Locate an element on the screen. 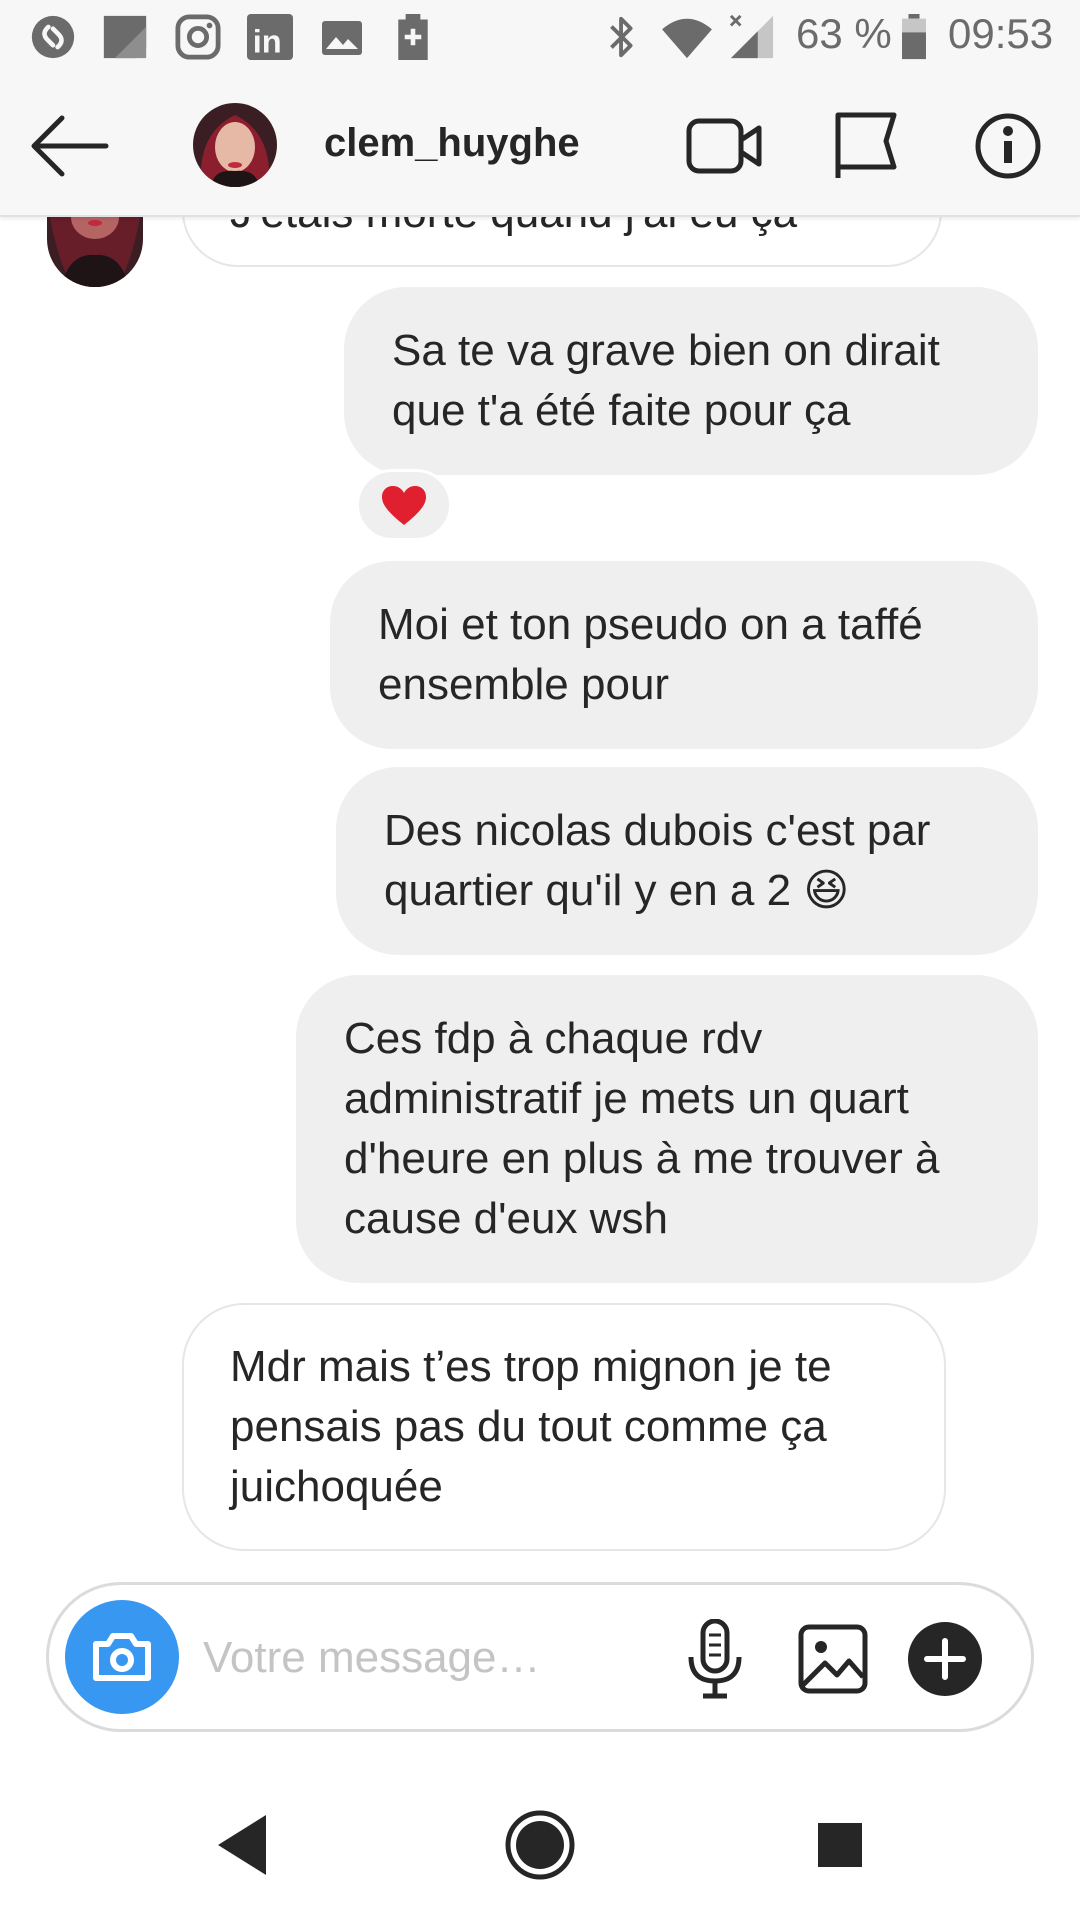 Image resolution: width=1080 pixels, height=1920 pixels. laughing-emoji-icon: 😆 is located at coordinates (826, 890).